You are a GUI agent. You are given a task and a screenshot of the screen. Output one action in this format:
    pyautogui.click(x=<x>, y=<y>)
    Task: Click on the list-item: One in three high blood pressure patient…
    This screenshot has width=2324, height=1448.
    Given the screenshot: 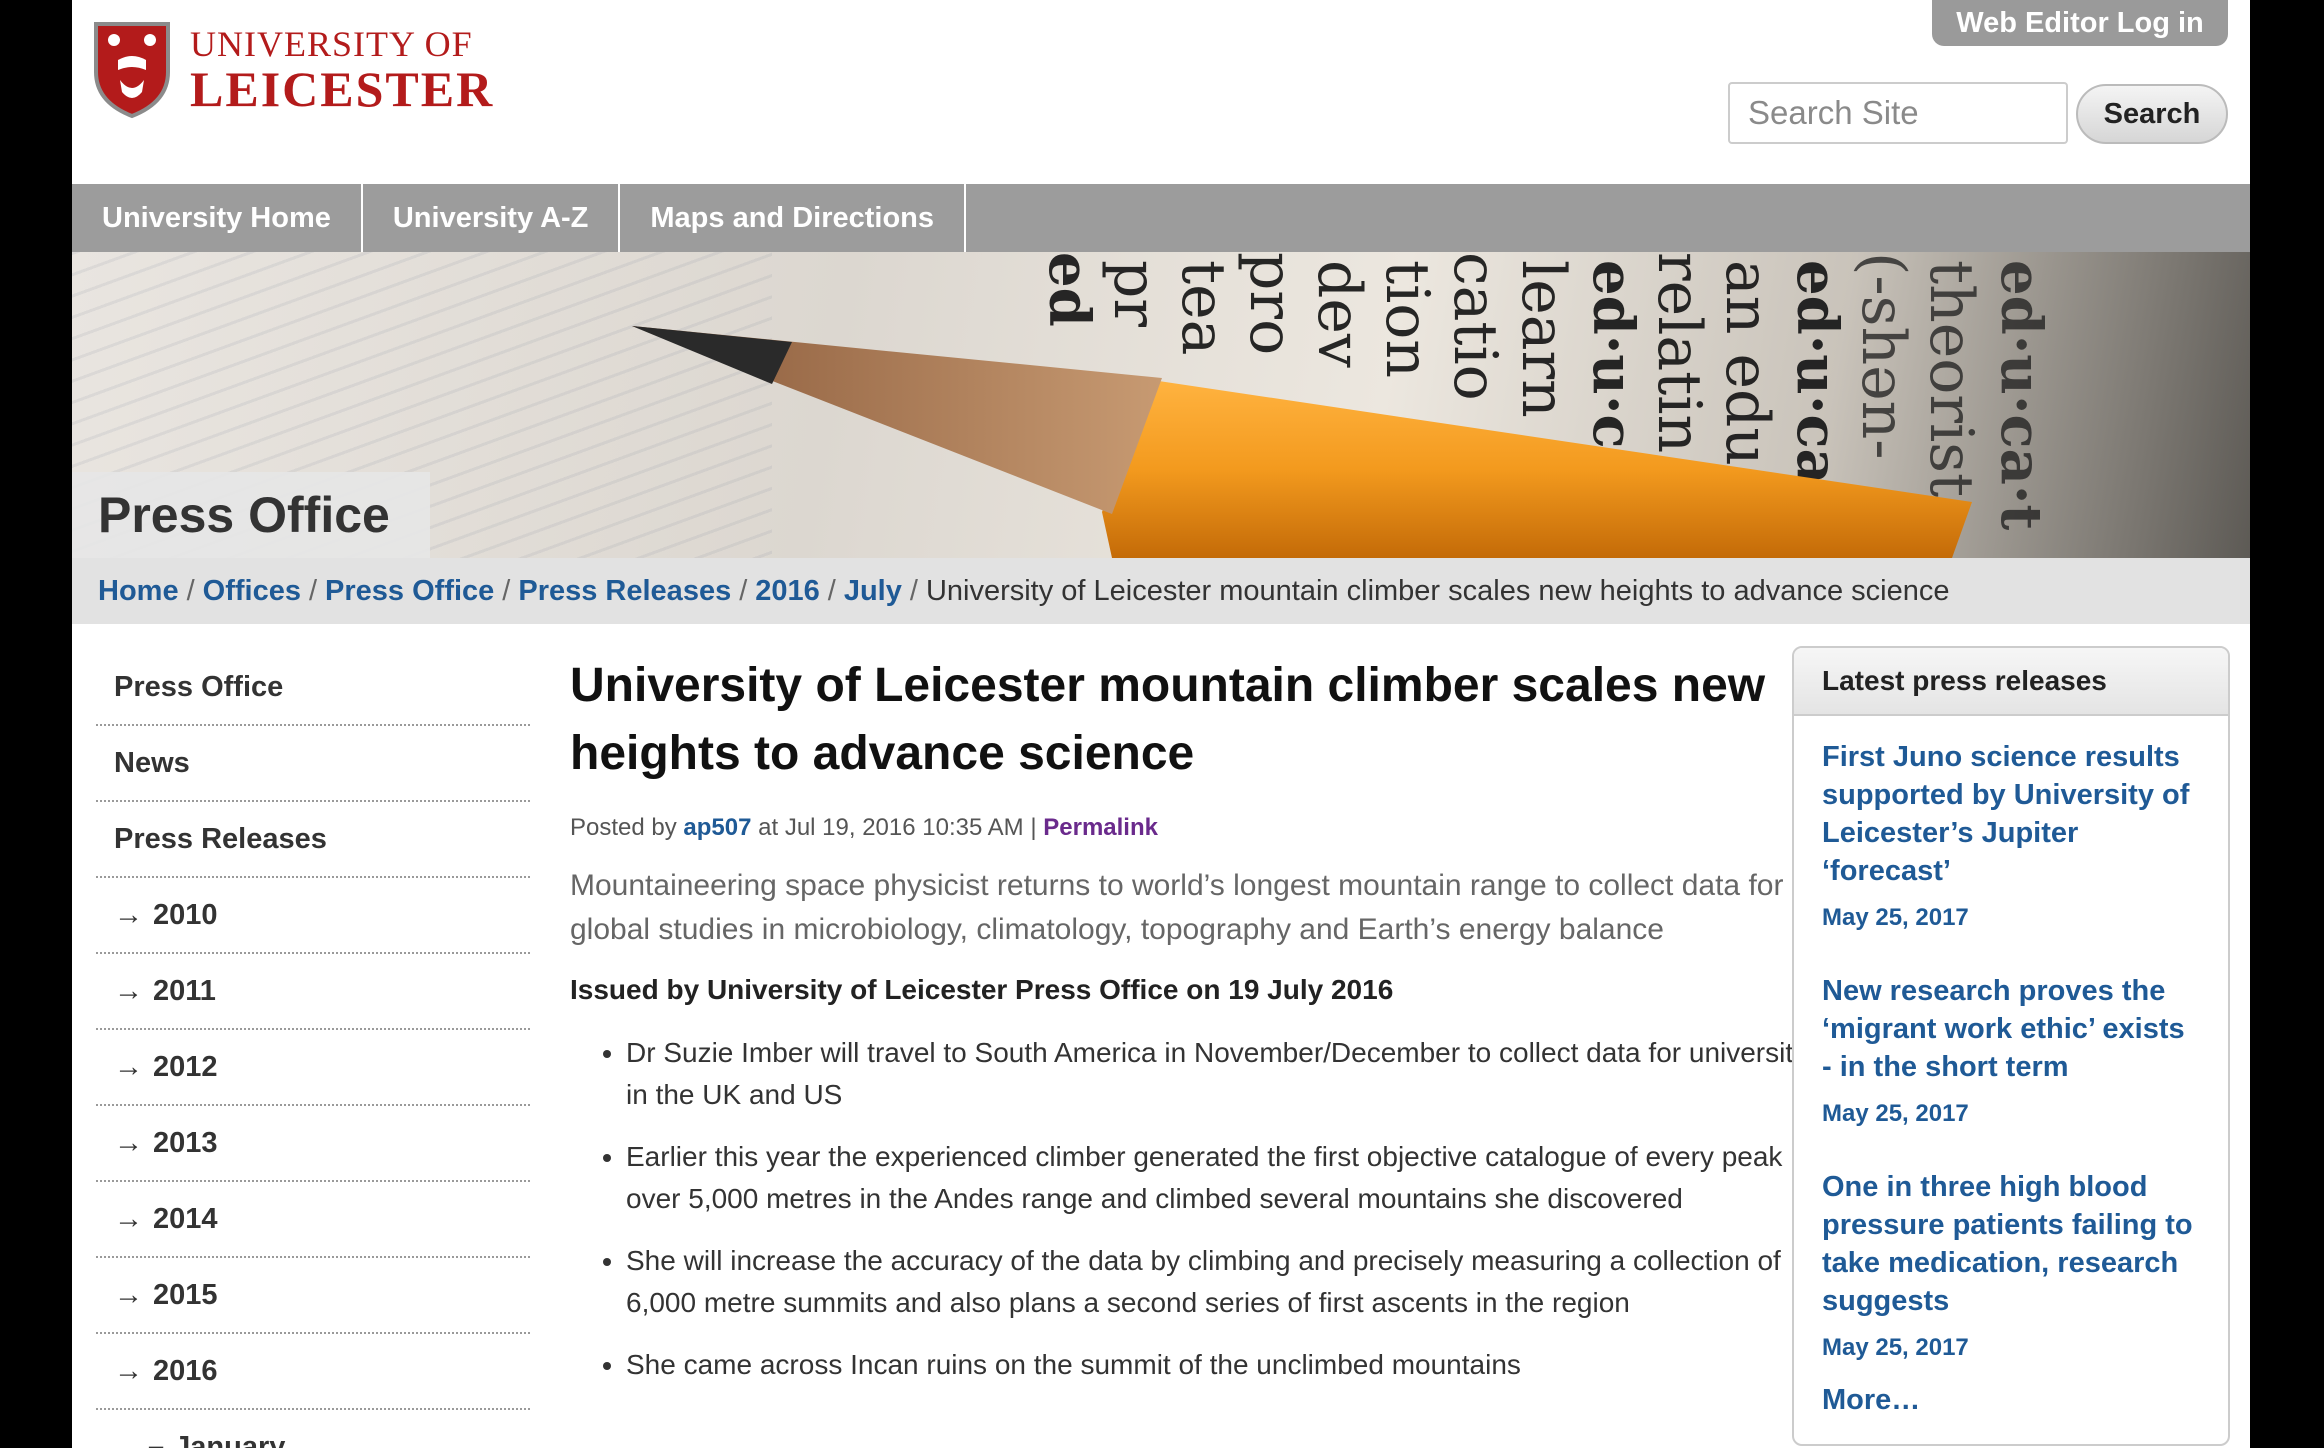 What is the action you would take?
    pyautogui.click(x=2011, y=1265)
    